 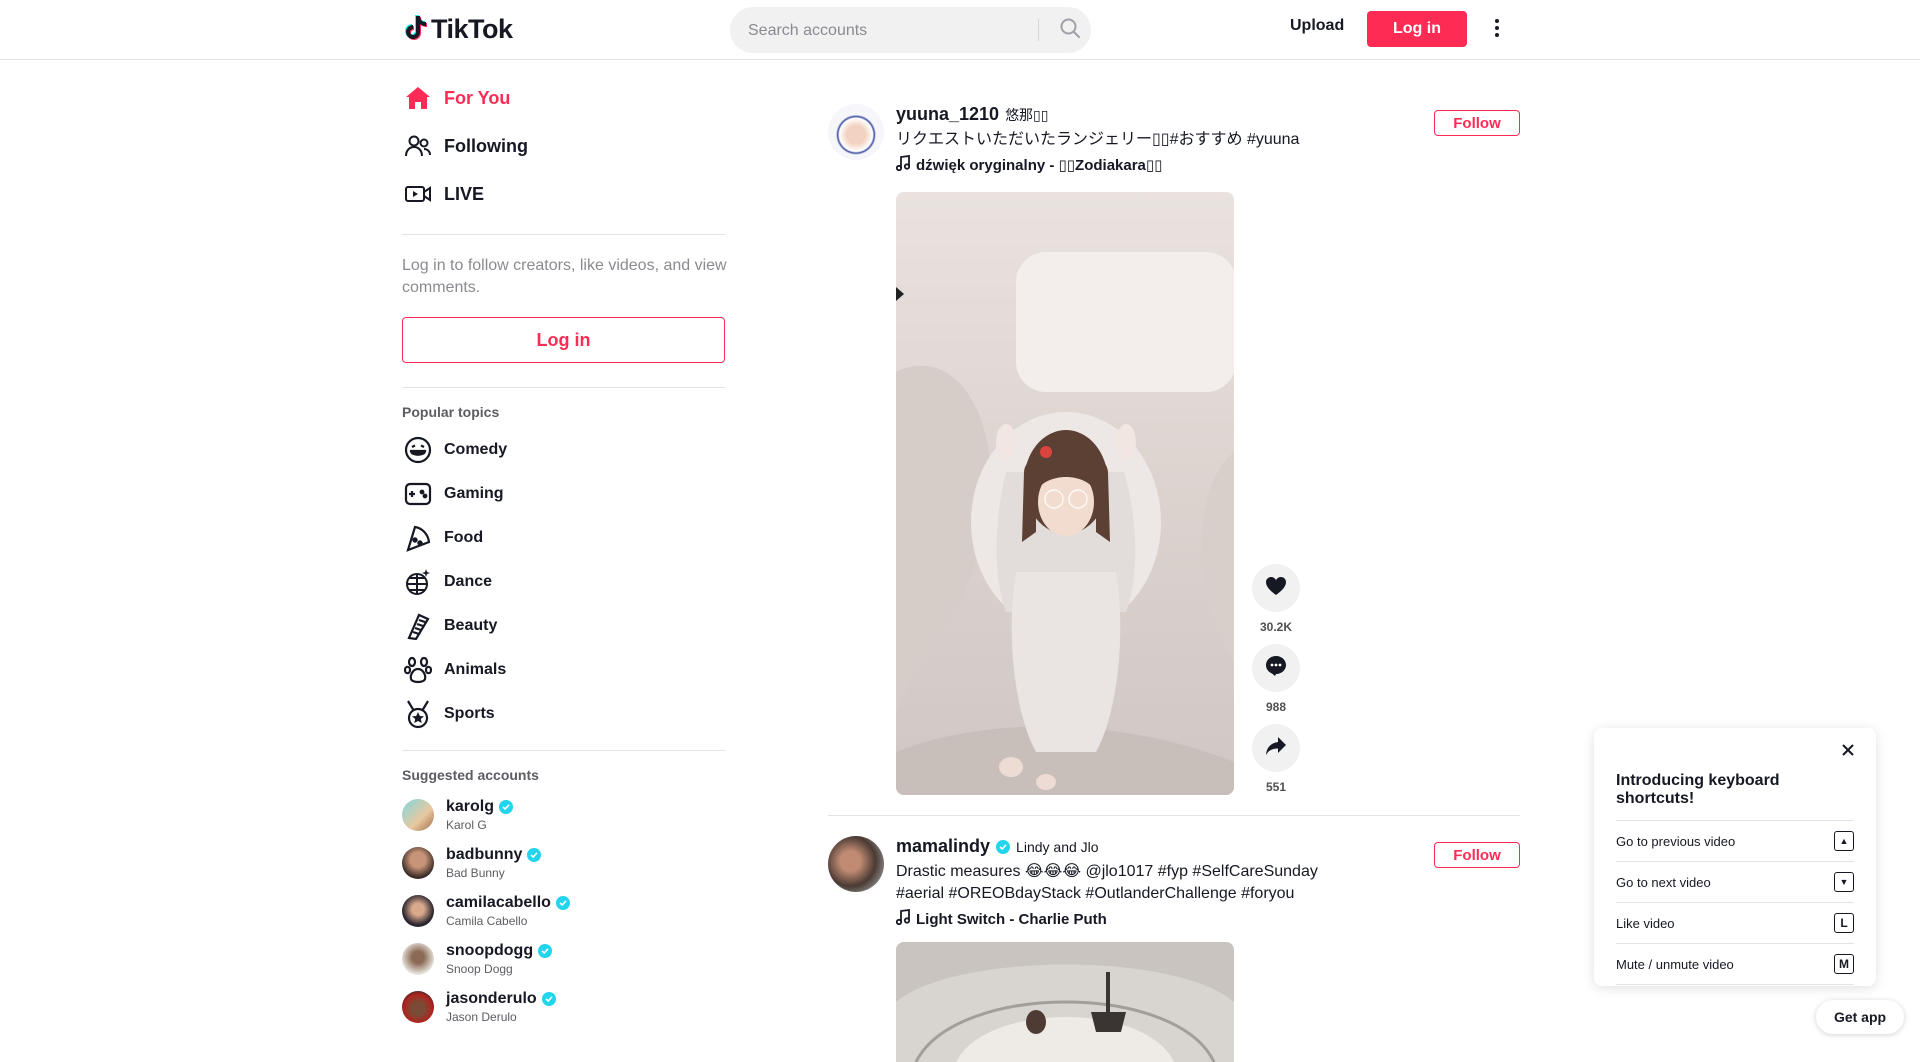 I want to click on shortcut-row: Like video L, so click(x=1735, y=922).